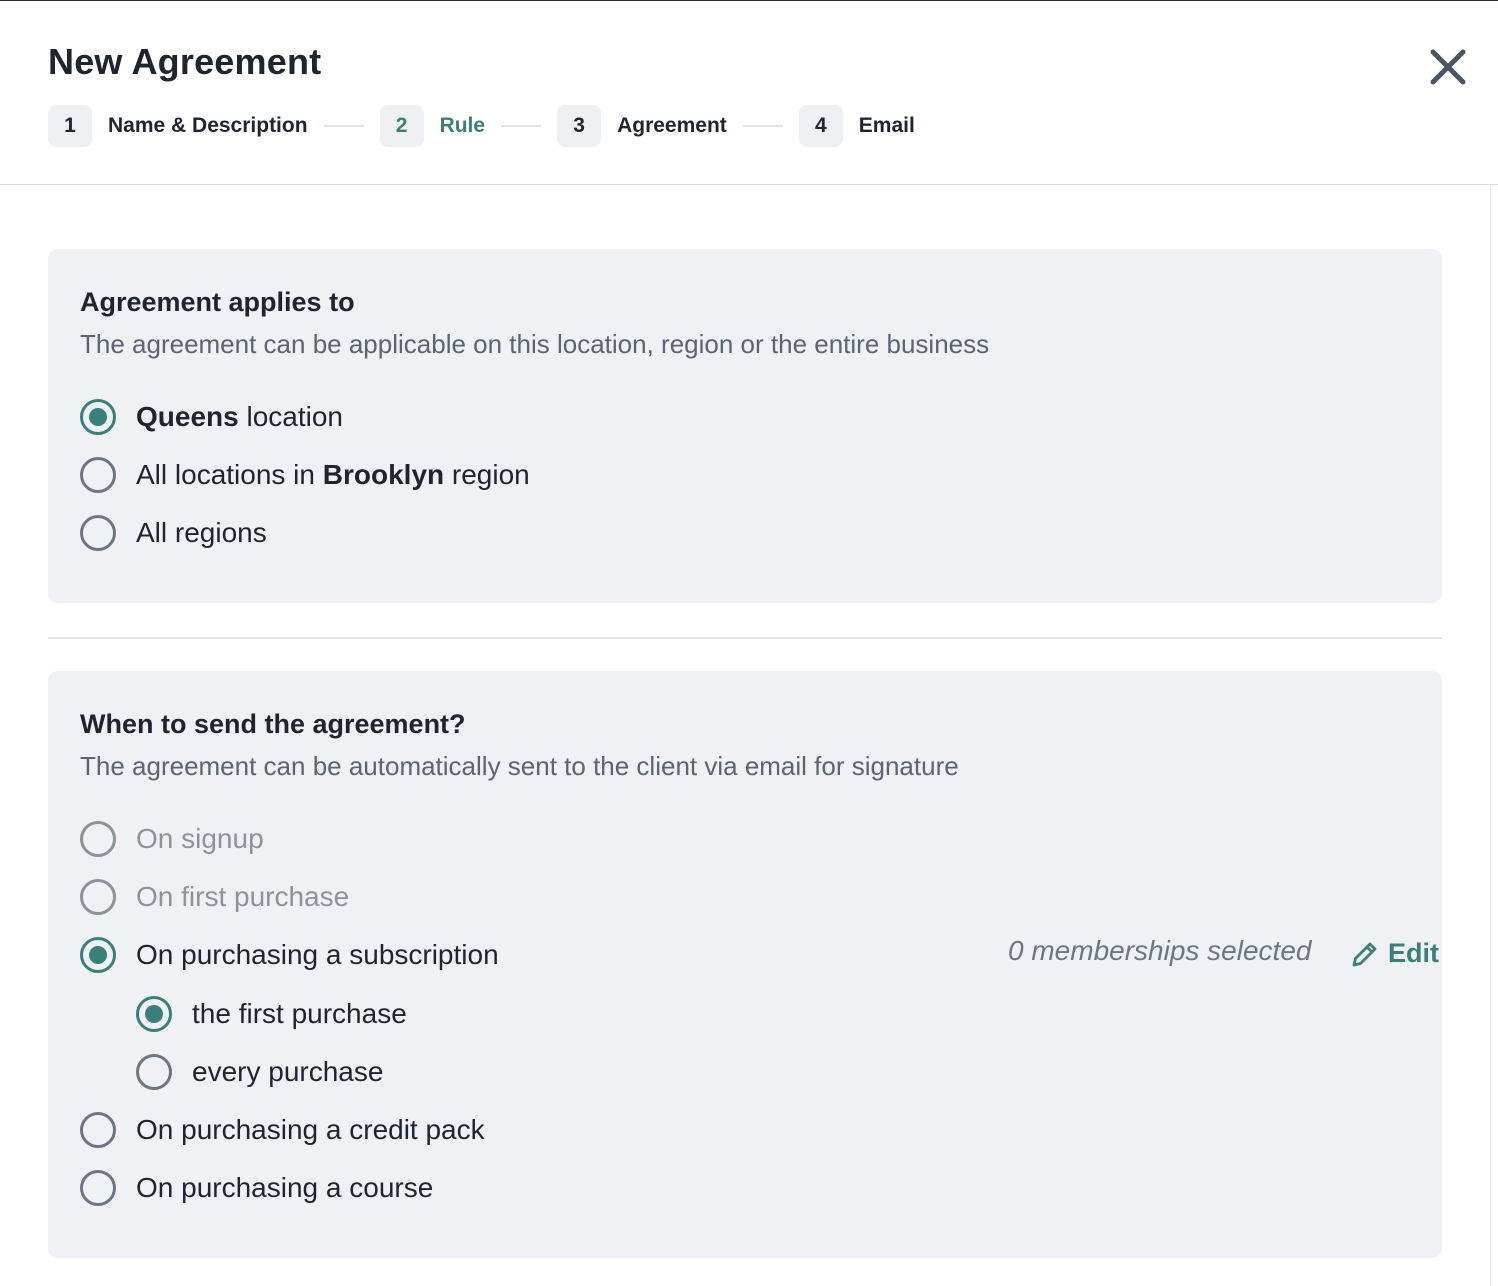 The image size is (1498, 1286). What do you see at coordinates (187, 416) in the screenshot?
I see `location-name: Queens` at bounding box center [187, 416].